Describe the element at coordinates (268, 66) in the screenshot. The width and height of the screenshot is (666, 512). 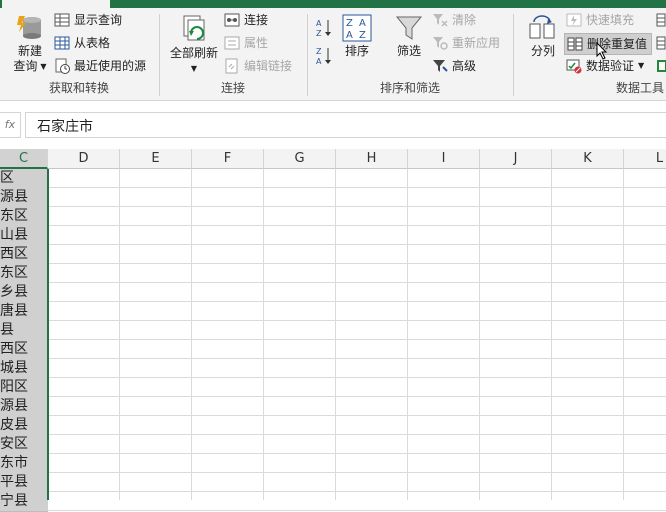
I see `edit-links-label: 编辑链接` at that location.